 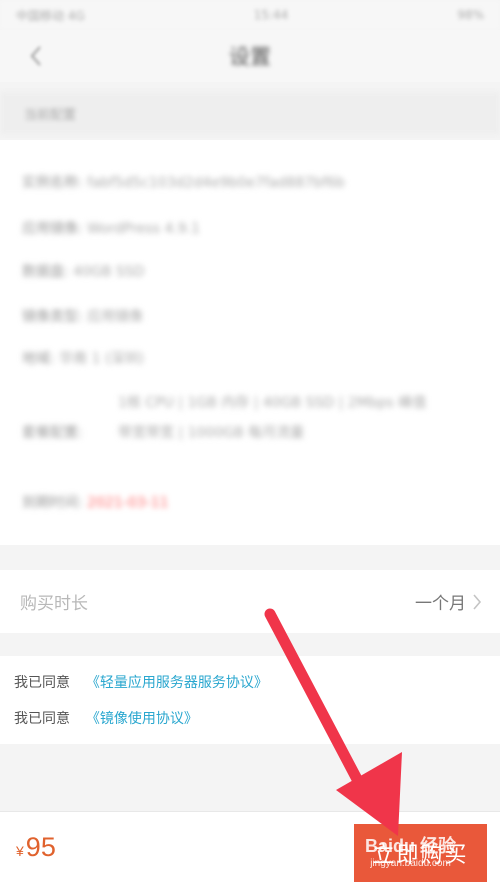 I want to click on nav-bar: 设置, so click(x=250, y=56).